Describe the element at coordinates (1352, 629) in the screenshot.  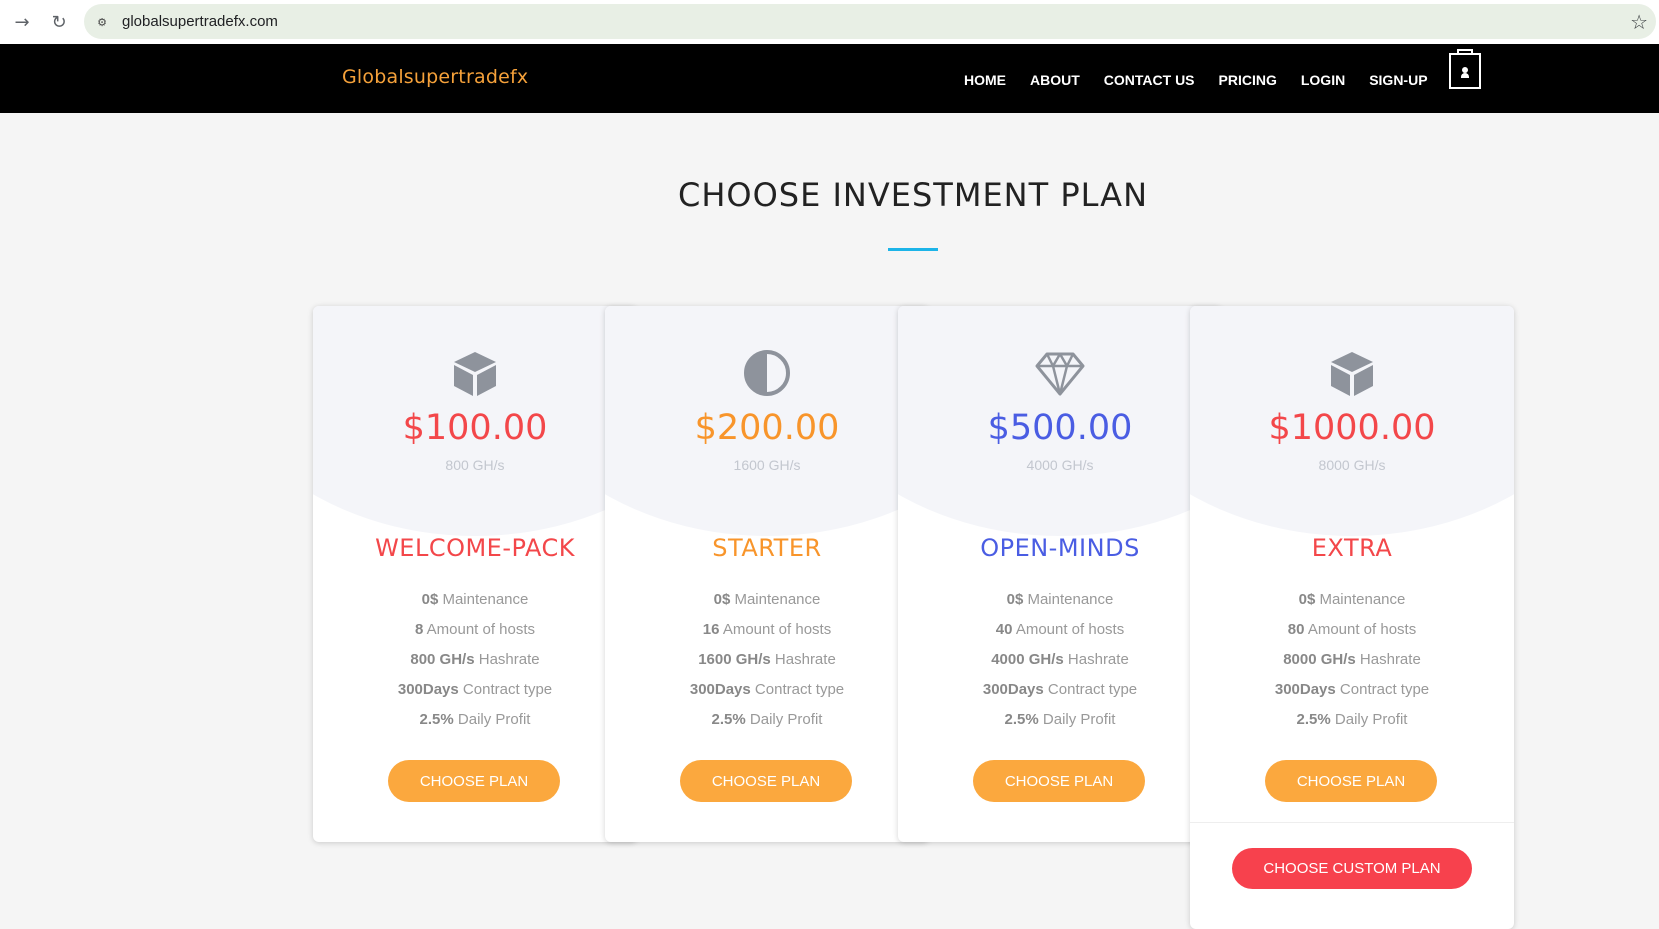
I see `feature-hosts: 80 Amount of hosts` at that location.